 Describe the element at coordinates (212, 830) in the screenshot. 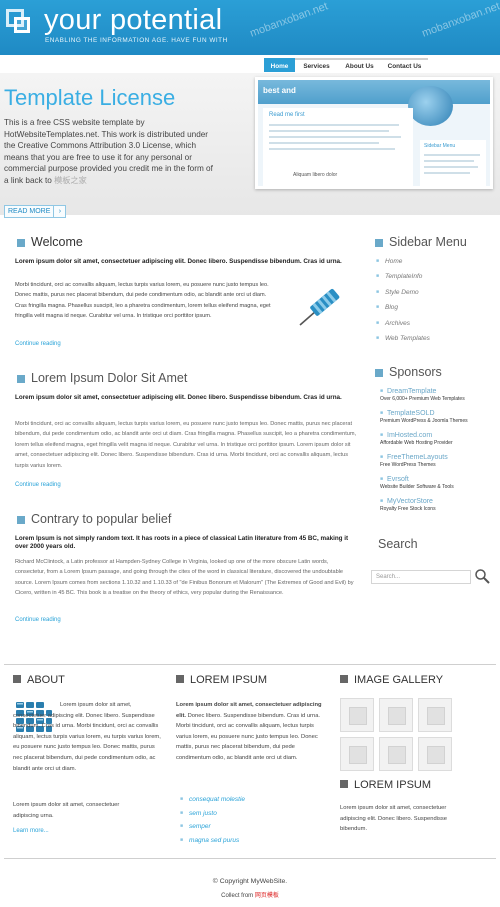

I see `footer-list-item: semper` at that location.